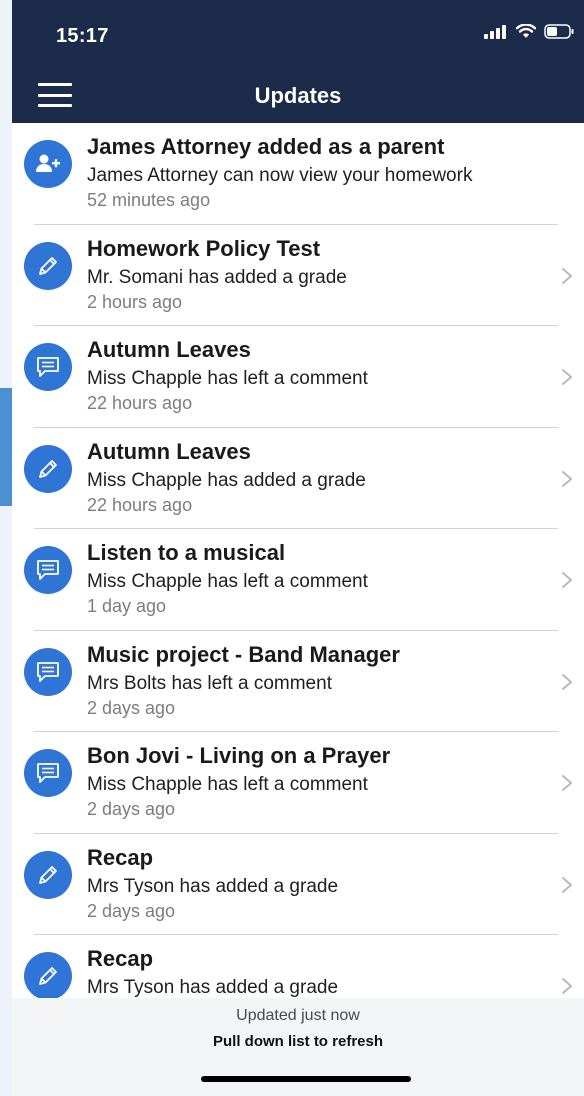 The height and width of the screenshot is (1096, 584). What do you see at coordinates (495, 31) in the screenshot?
I see `signal-icon` at bounding box center [495, 31].